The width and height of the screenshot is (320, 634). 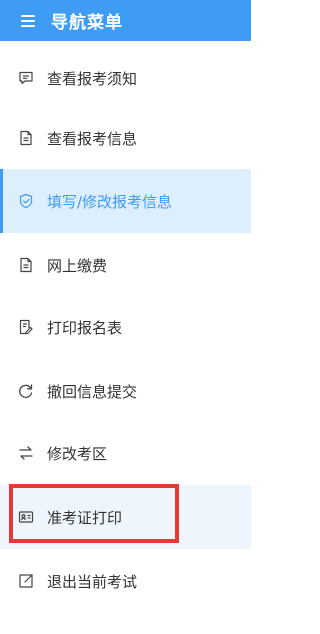 I want to click on message-icon, so click(x=26, y=78).